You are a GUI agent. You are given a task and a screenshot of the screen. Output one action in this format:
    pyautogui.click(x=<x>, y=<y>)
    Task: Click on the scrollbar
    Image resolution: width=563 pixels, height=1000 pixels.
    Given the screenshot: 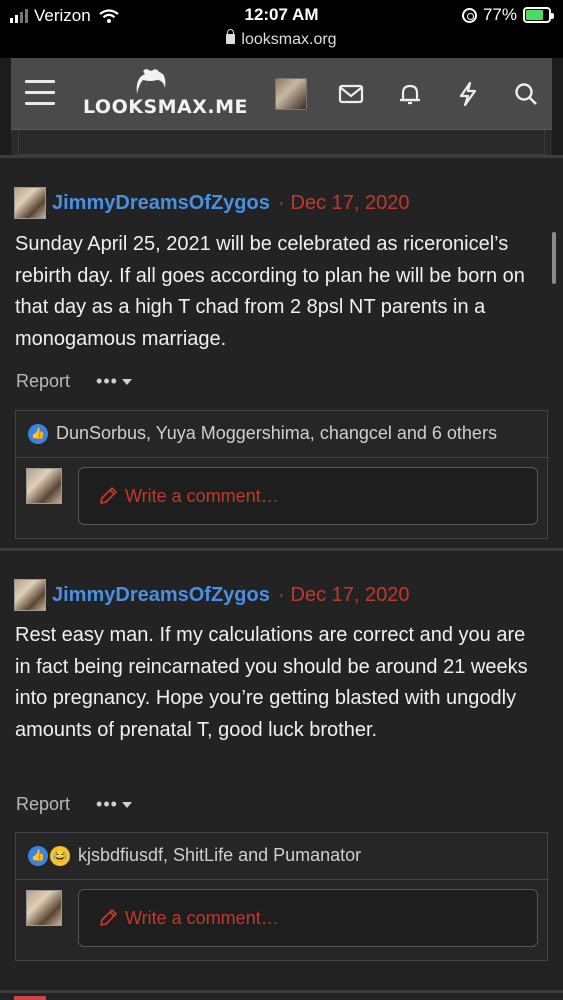 What is the action you would take?
    pyautogui.click(x=554, y=258)
    